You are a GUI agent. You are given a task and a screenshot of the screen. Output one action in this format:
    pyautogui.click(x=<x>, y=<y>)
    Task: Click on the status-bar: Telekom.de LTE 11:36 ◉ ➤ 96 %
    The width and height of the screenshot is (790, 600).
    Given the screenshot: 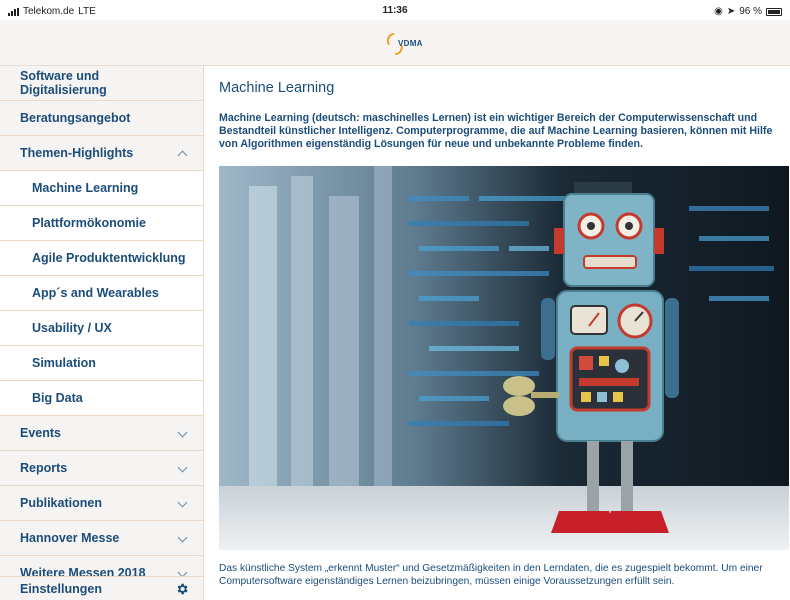 What is the action you would take?
    pyautogui.click(x=395, y=10)
    